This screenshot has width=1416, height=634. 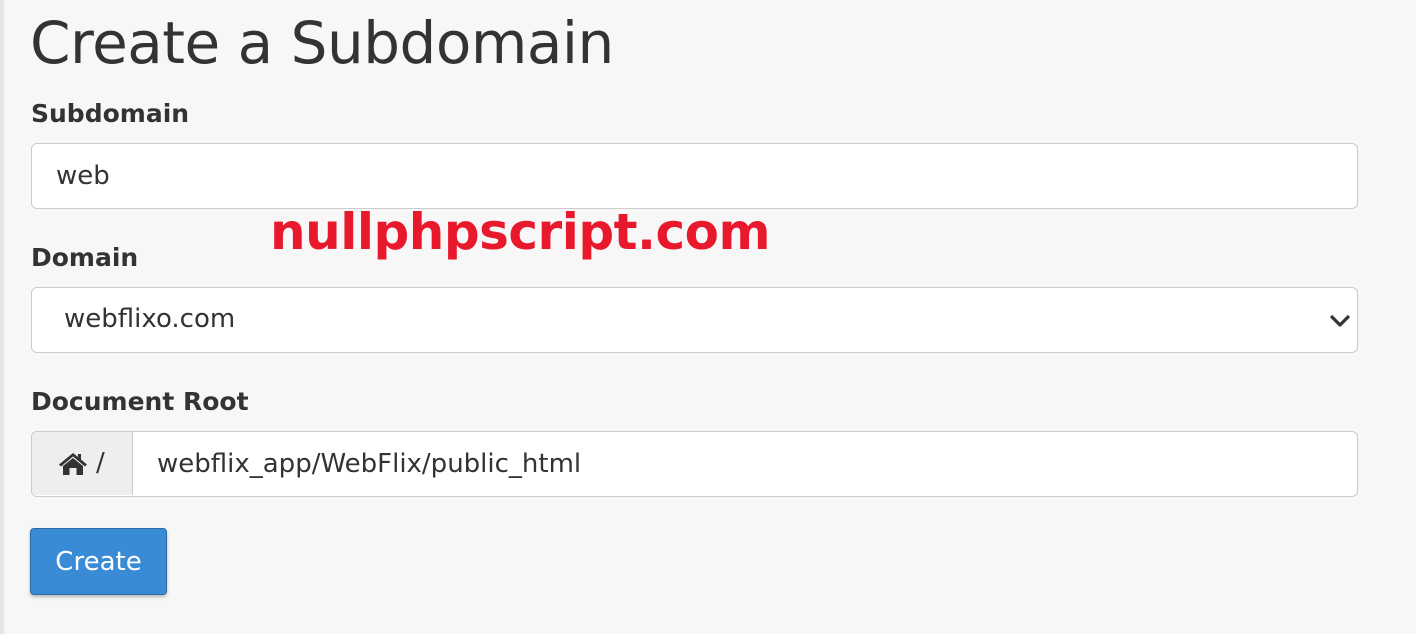 I want to click on create-button: Create, so click(x=98, y=561).